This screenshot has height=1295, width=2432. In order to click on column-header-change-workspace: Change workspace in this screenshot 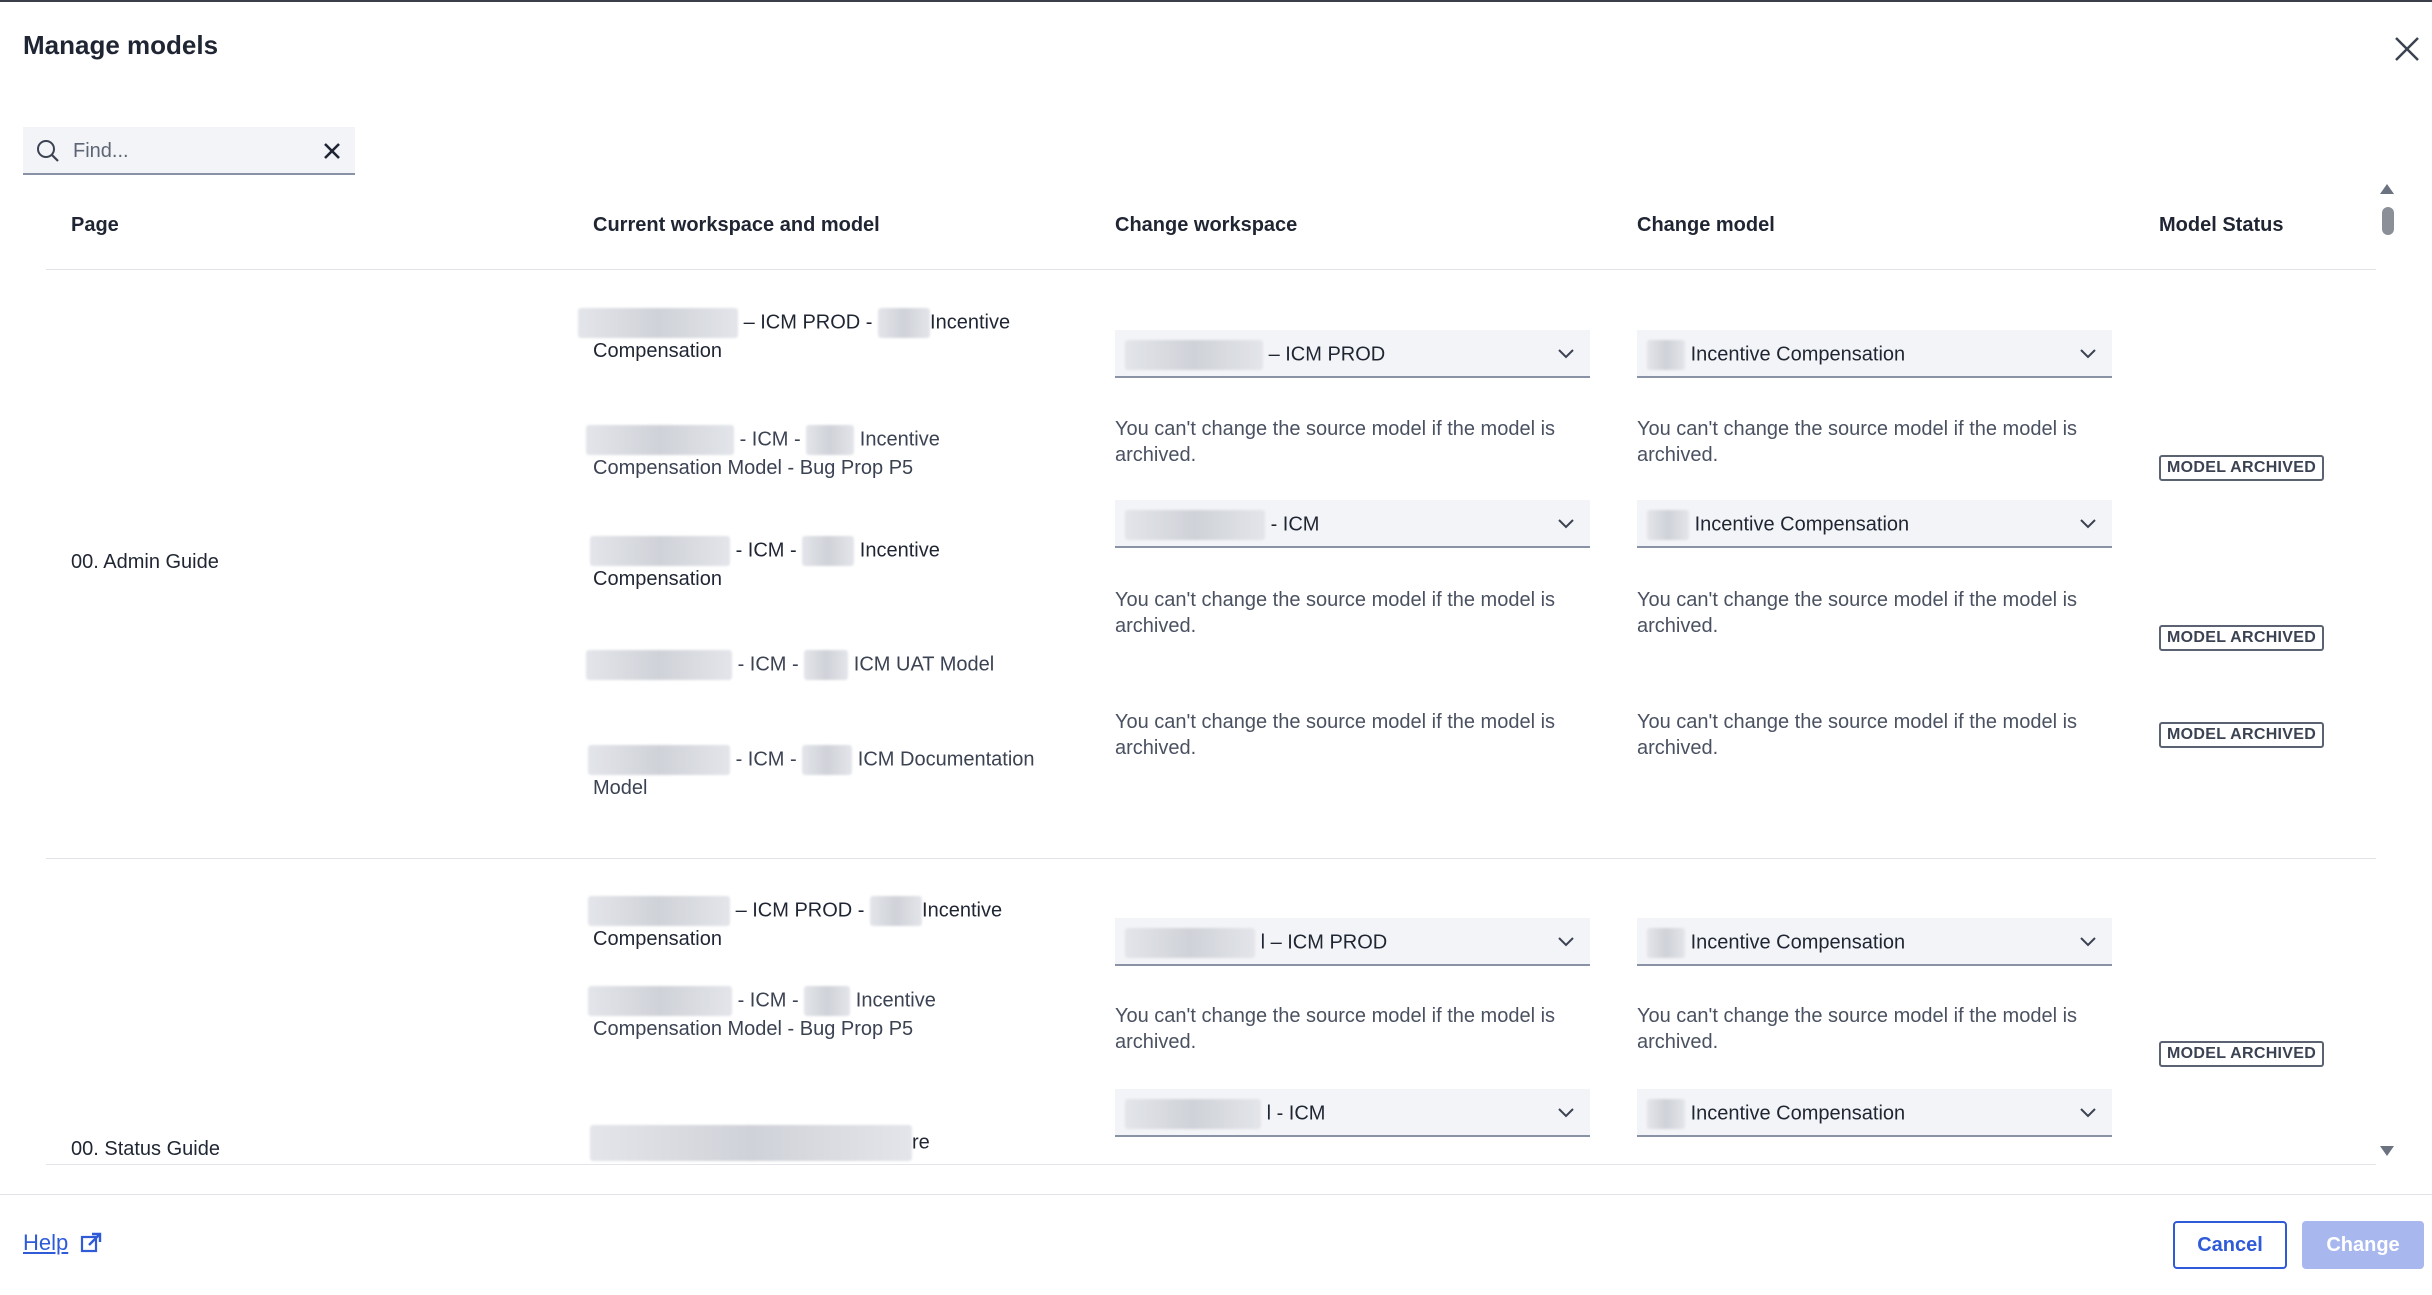, I will do `click(1206, 225)`.